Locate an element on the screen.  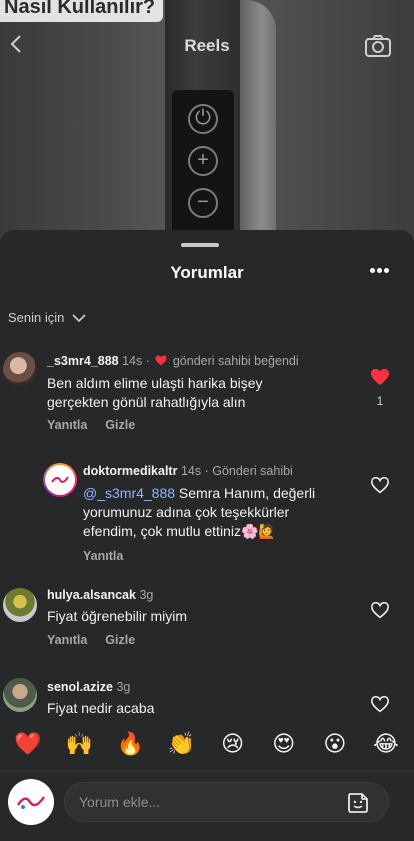
comment-actions: Yanıtla is located at coordinates (103, 556).